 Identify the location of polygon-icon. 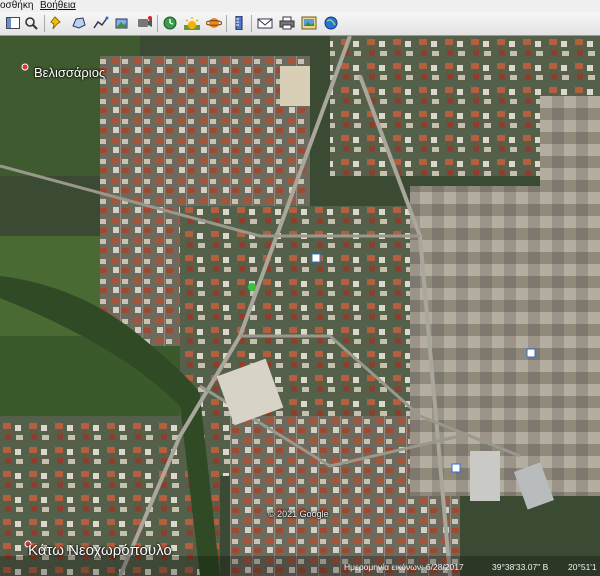
(78, 23).